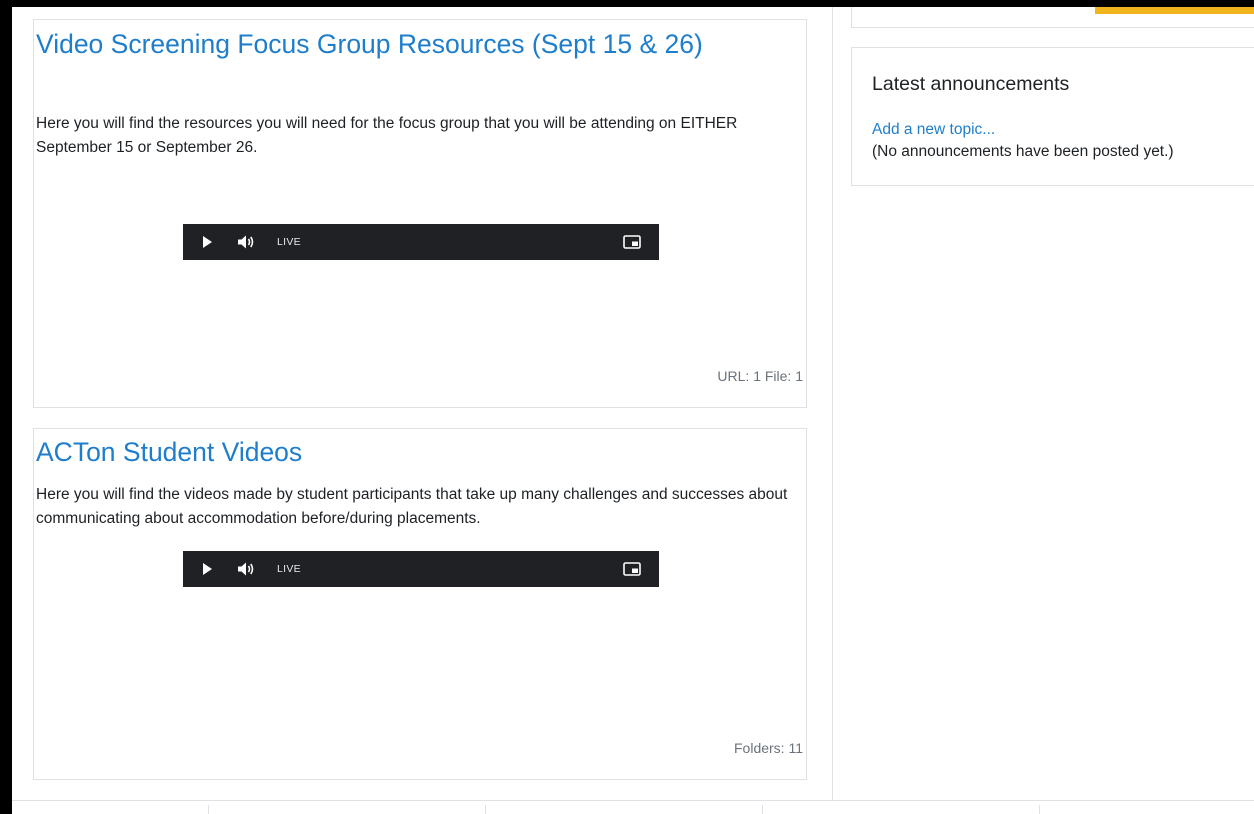 The image size is (1254, 814). What do you see at coordinates (971, 84) in the screenshot?
I see `block-title: Latest announcements` at bounding box center [971, 84].